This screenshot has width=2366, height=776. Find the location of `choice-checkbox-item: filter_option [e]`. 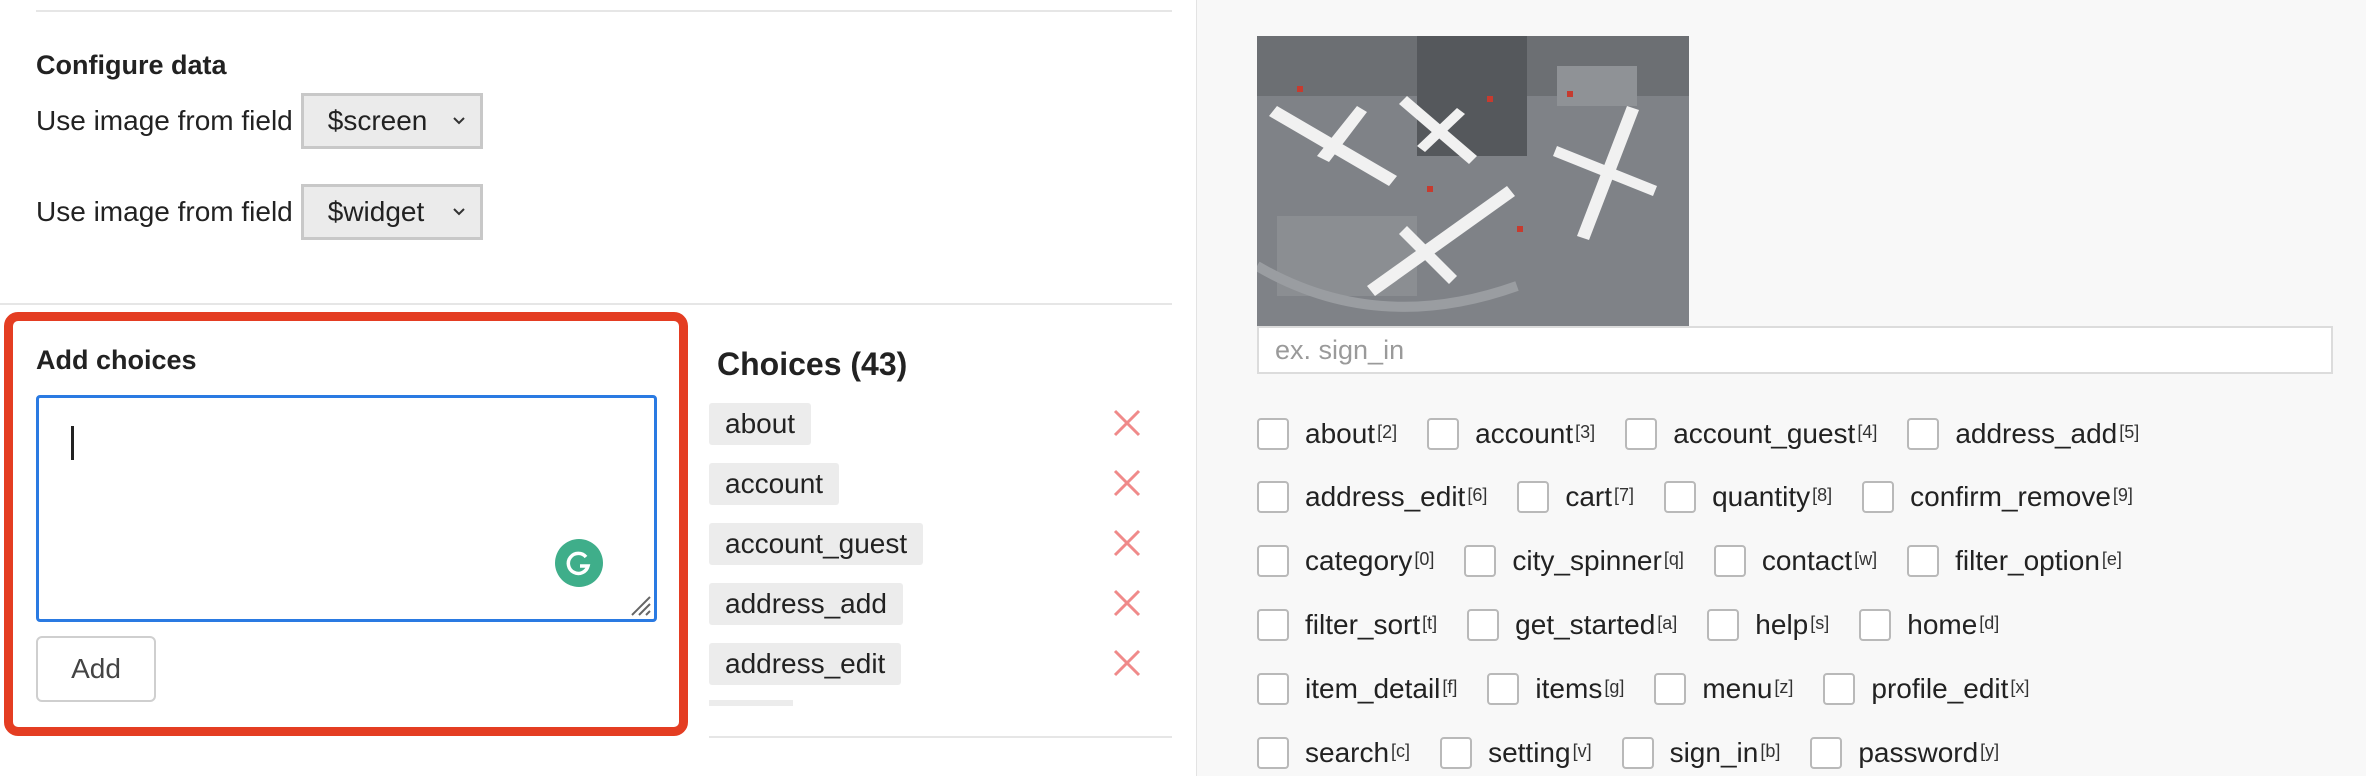

choice-checkbox-item: filter_option [e] is located at coordinates (2014, 561).